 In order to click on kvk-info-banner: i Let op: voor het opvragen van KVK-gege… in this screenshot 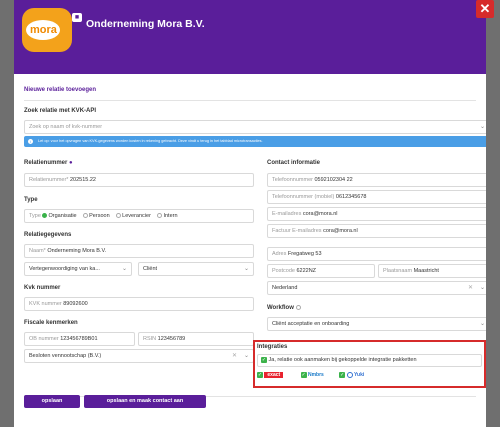, I will do `click(255, 141)`.